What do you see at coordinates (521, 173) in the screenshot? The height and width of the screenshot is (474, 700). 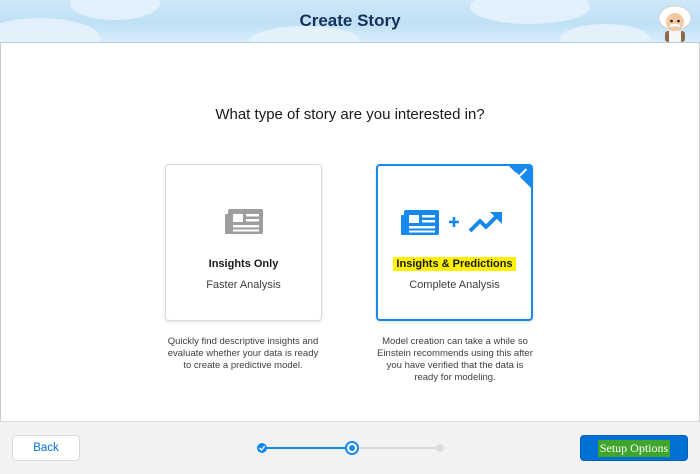 I see `checkmark-icon` at bounding box center [521, 173].